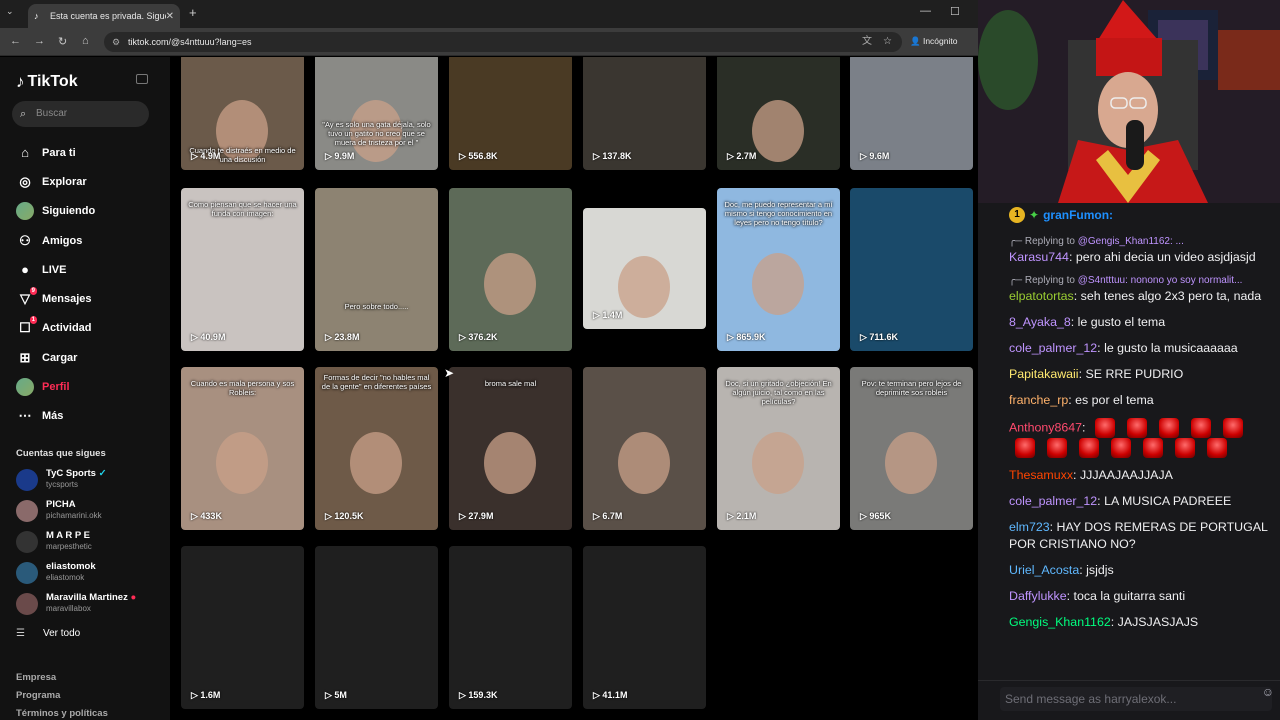 The width and height of the screenshot is (1280, 720). Describe the element at coordinates (25, 357) in the screenshot. I see `upload-icon: ⊞` at that location.